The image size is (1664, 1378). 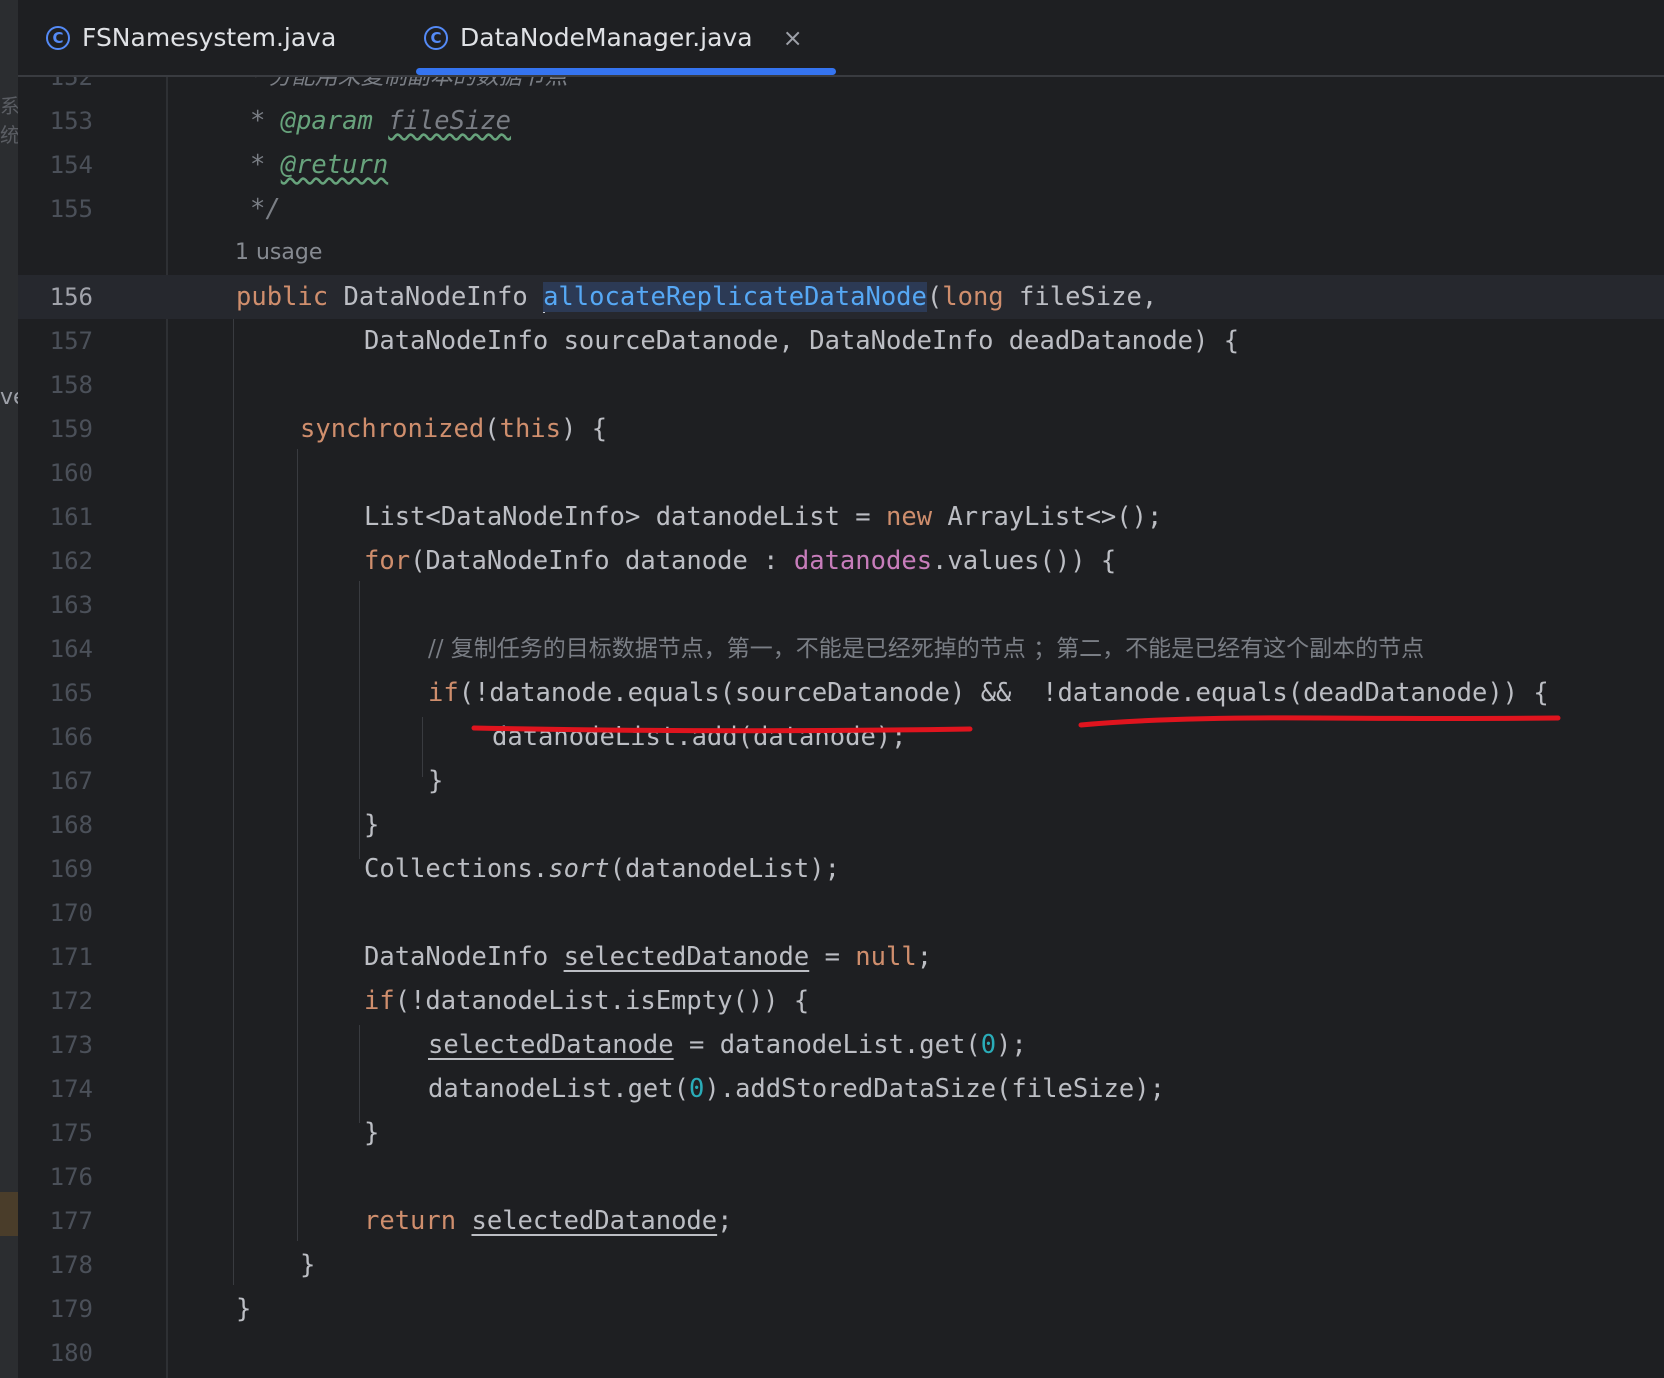 I want to click on tab-fsnamesystem: C FSNamesystem.java, so click(x=191, y=37).